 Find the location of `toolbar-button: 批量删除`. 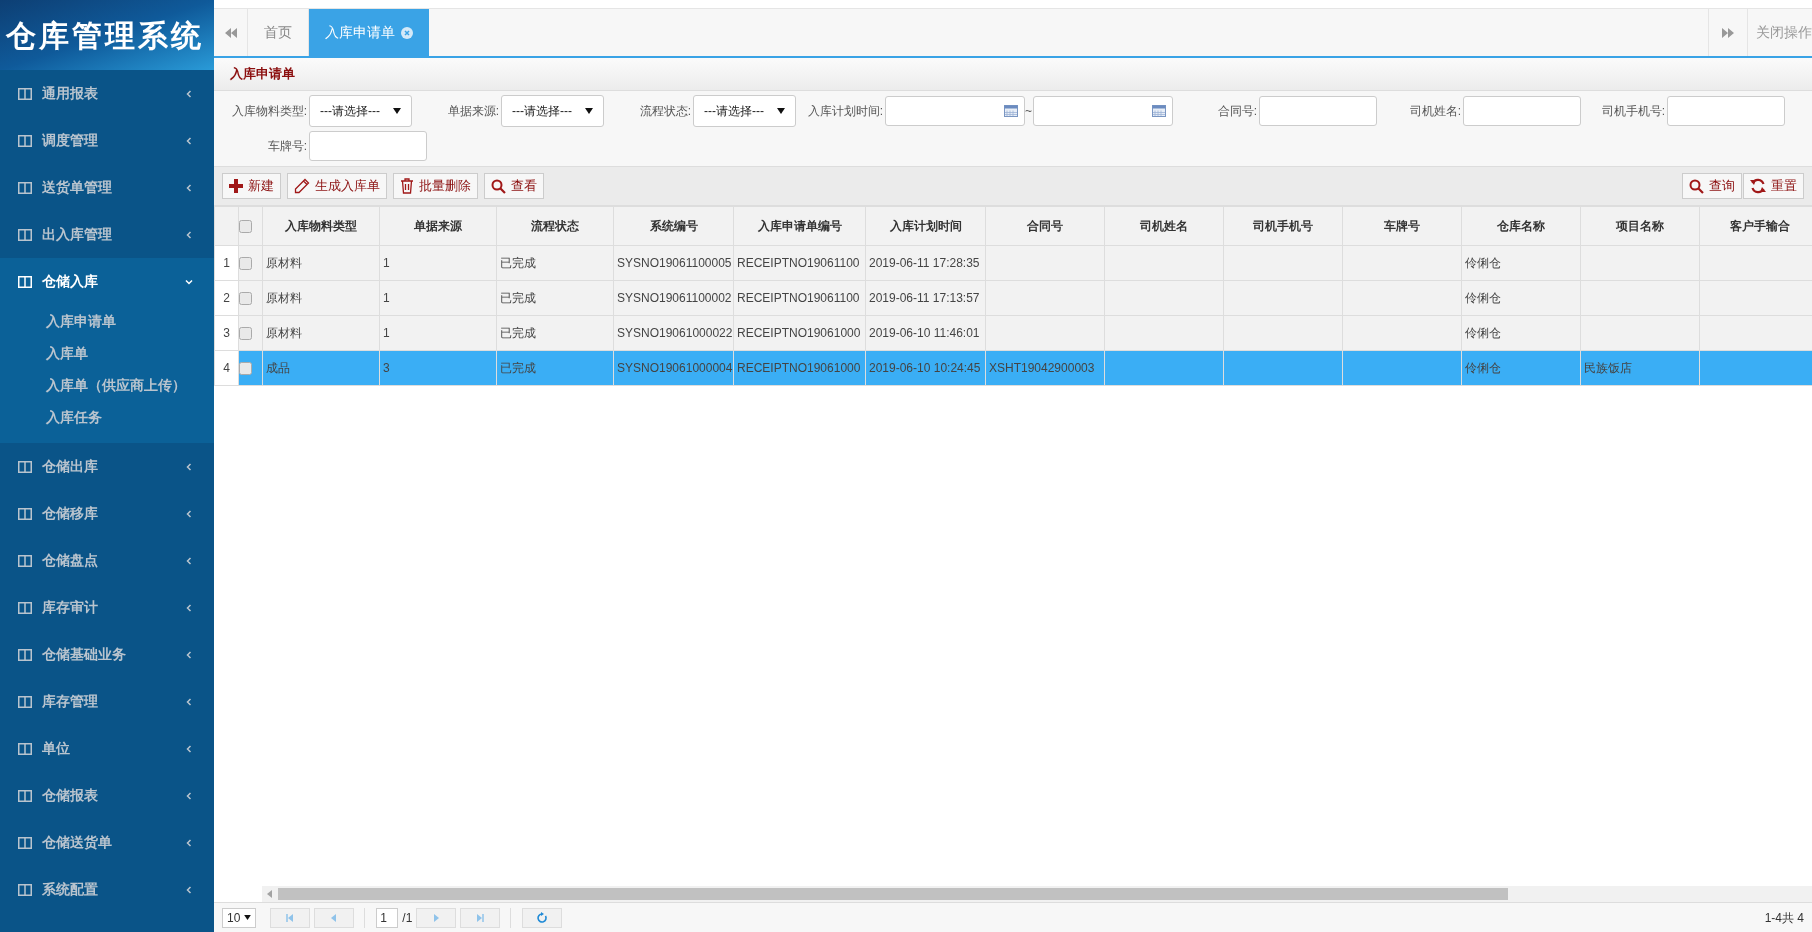

toolbar-button: 批量删除 is located at coordinates (435, 186).